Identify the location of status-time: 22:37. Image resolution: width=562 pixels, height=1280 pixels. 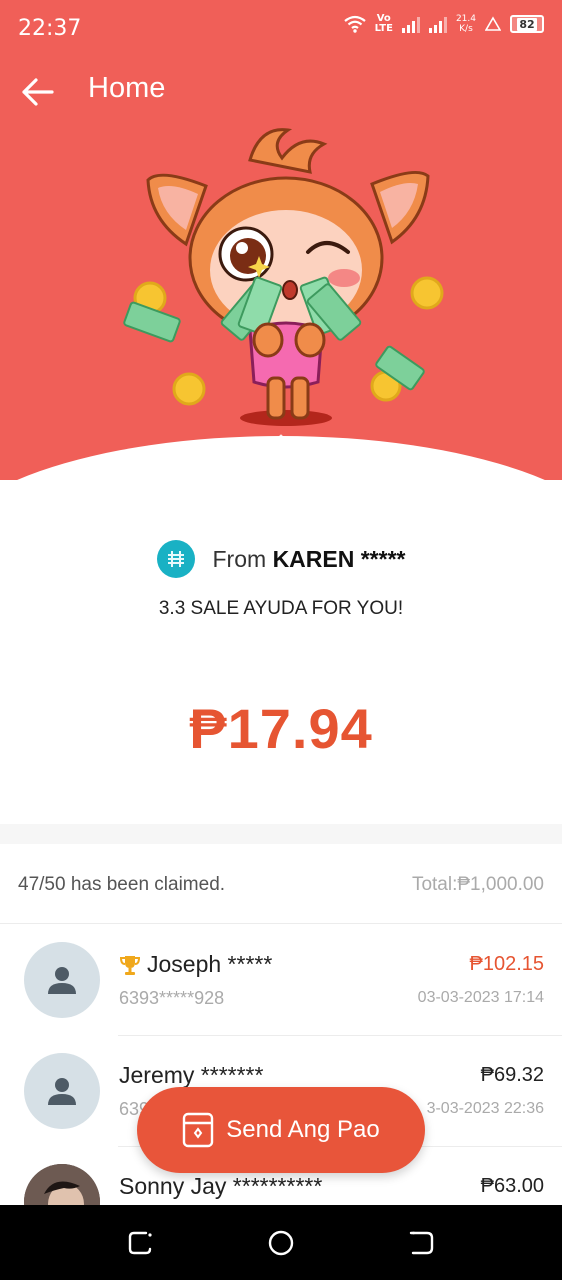
(50, 28).